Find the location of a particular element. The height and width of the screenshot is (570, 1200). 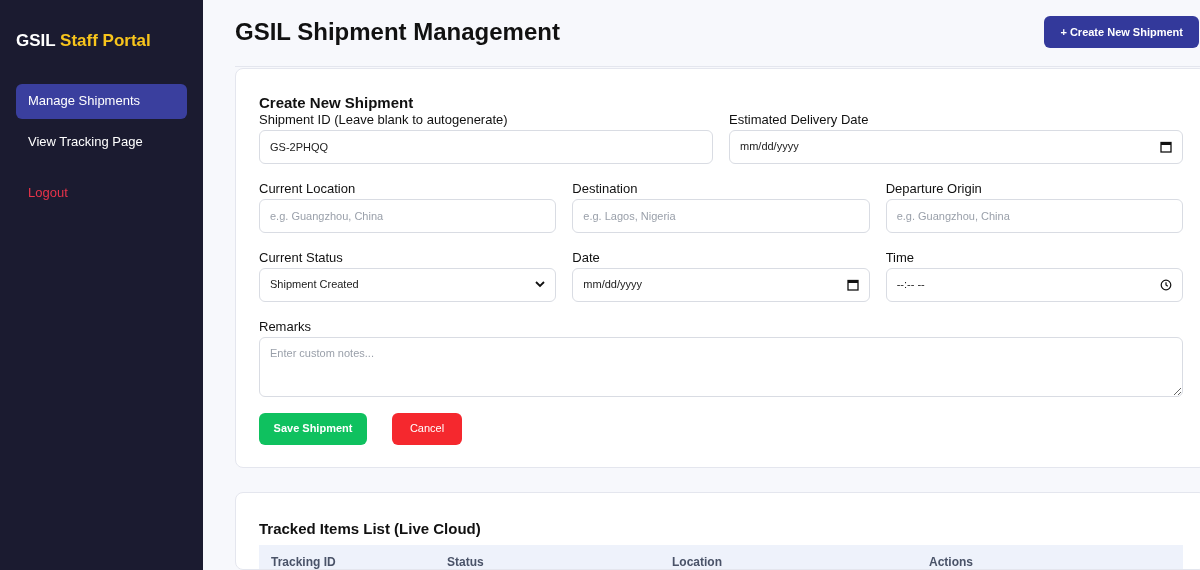

column-header: Tracking ID is located at coordinates (304, 562).